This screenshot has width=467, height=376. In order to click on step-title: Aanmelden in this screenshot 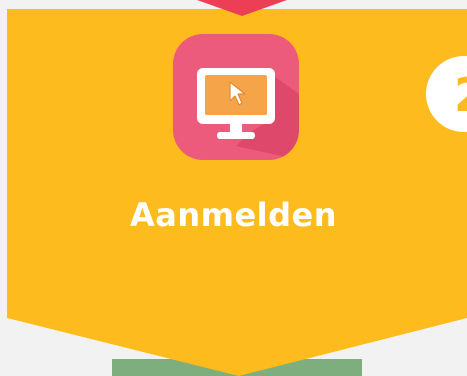, I will do `click(233, 215)`.